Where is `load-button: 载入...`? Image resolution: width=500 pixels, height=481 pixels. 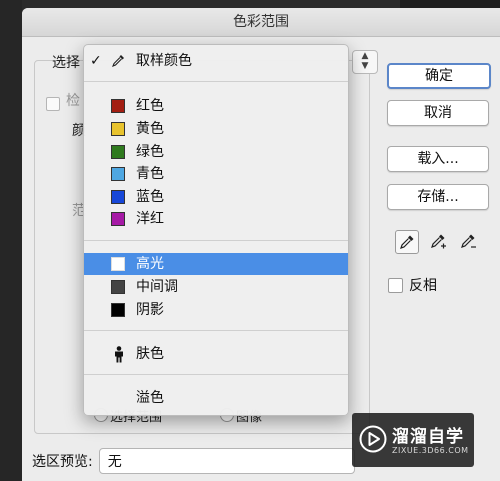
load-button: 载入... is located at coordinates (438, 159).